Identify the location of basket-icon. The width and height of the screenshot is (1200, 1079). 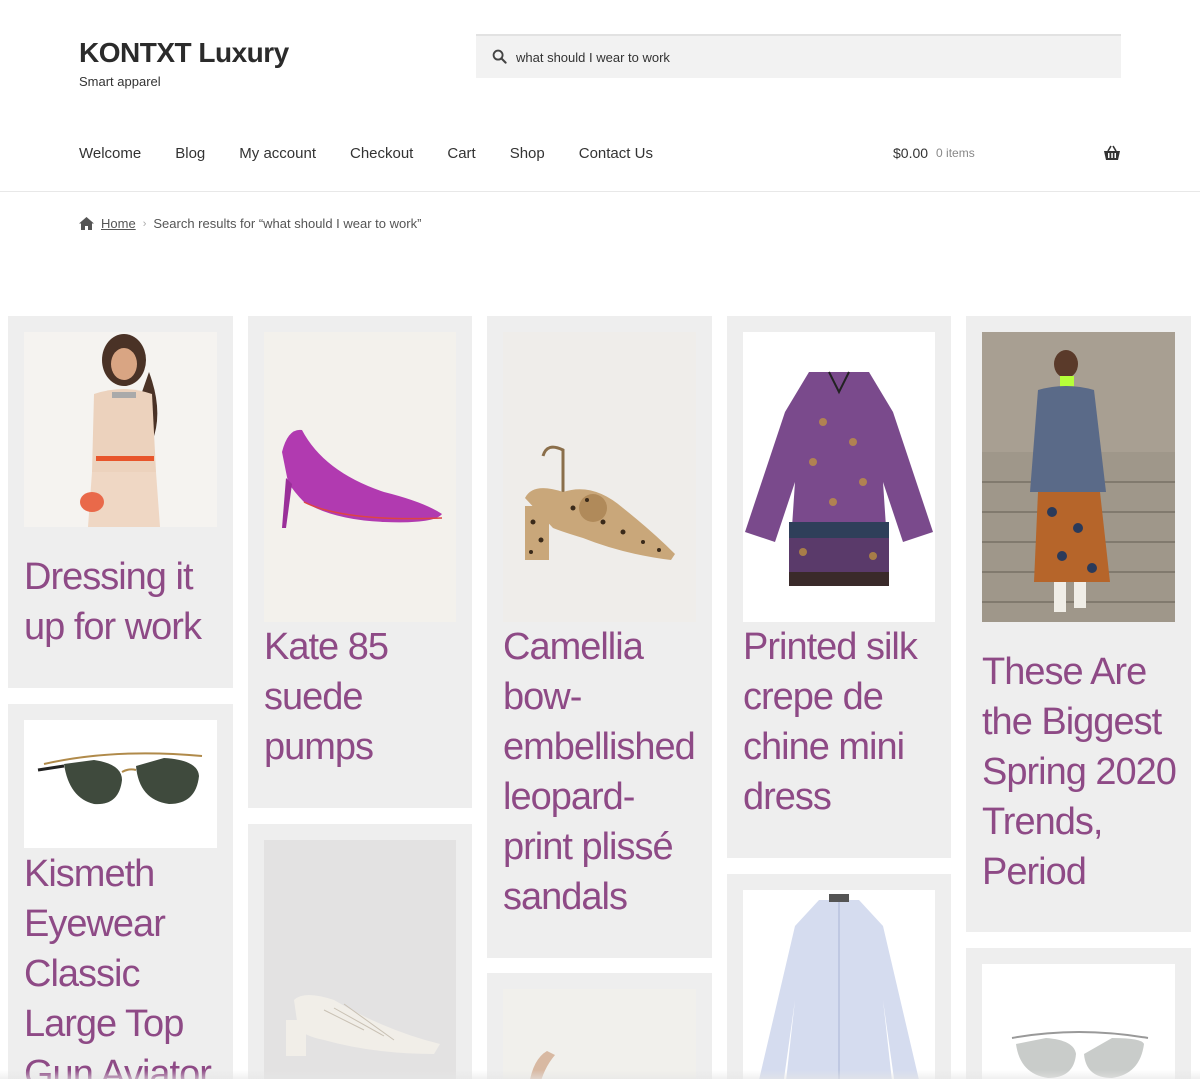
(1112, 154).